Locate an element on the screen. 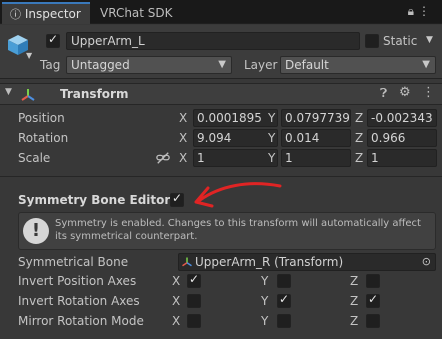  position-y-input: 0.0797739 is located at coordinates (316, 118).